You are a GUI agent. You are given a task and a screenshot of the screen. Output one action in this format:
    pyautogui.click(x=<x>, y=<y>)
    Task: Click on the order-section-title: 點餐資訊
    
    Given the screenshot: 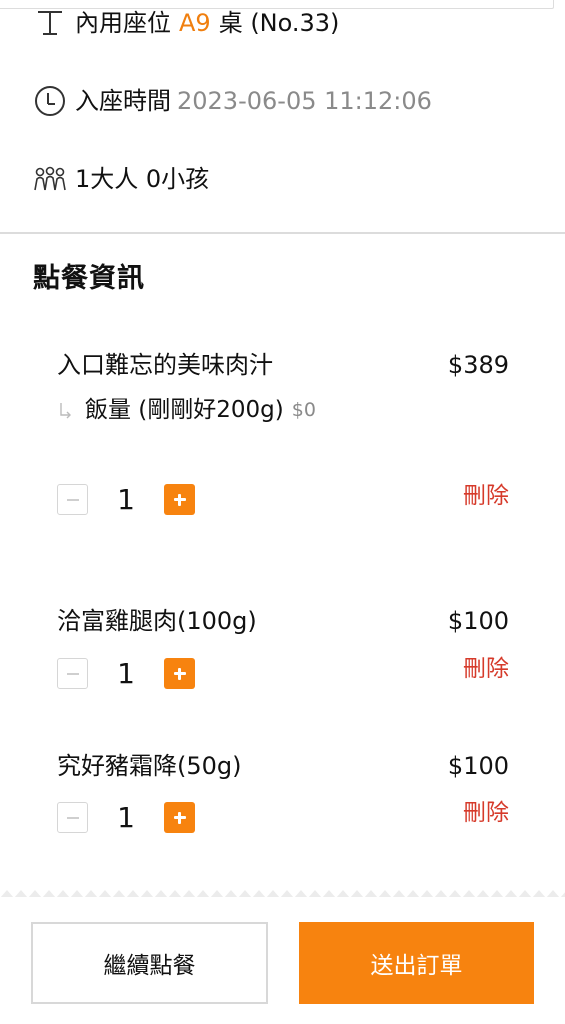 What is the action you would take?
    pyautogui.click(x=89, y=278)
    